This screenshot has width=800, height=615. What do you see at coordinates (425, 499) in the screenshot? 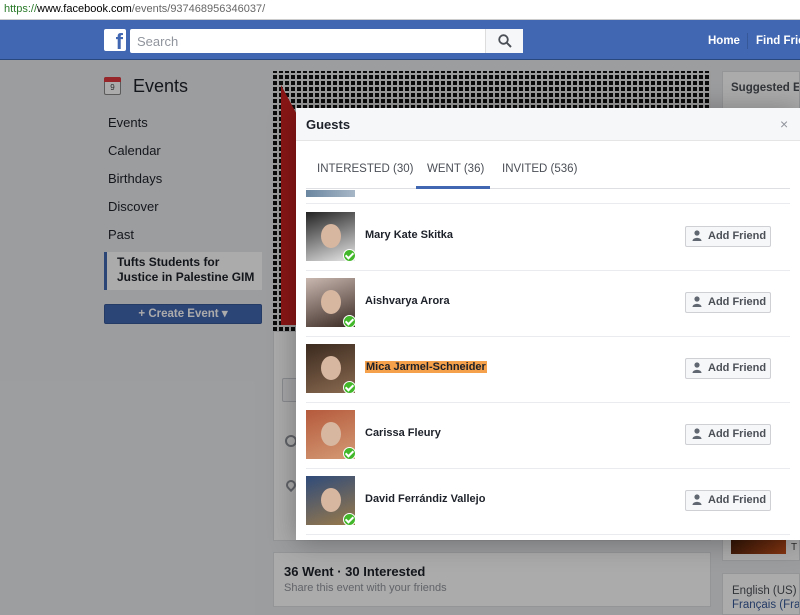
I see `guest-name: David Ferrándiz Vallejo` at bounding box center [425, 499].